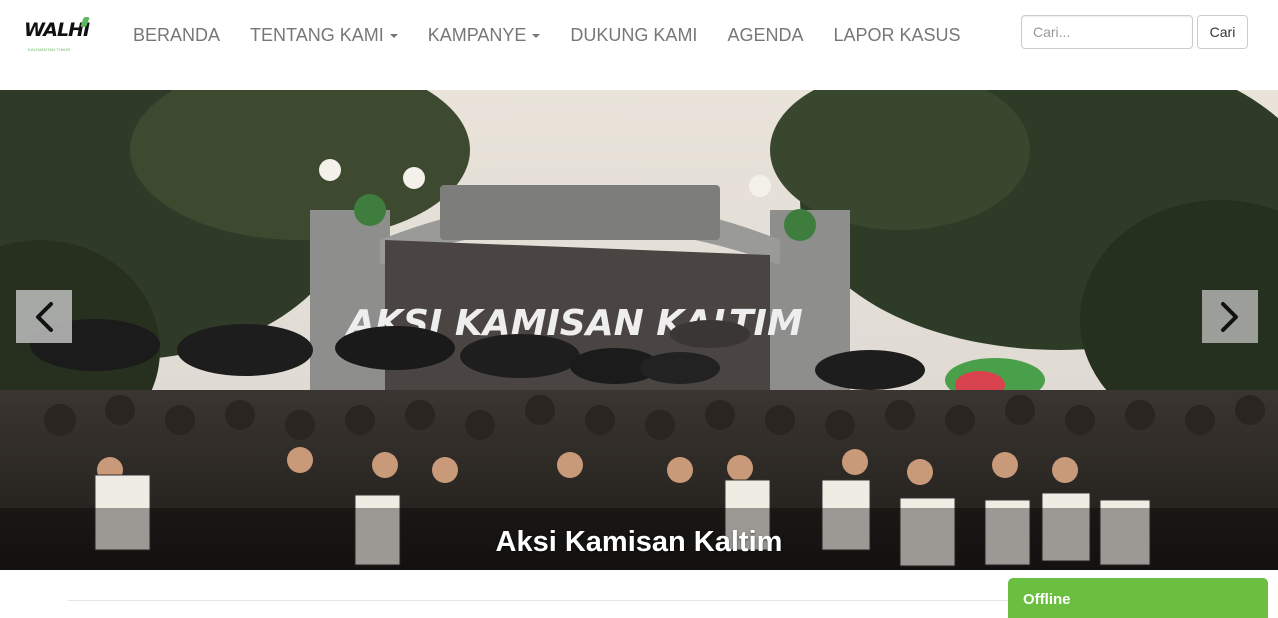 This screenshot has width=1278, height=618. I want to click on chevron-right-icon, so click(1229, 316).